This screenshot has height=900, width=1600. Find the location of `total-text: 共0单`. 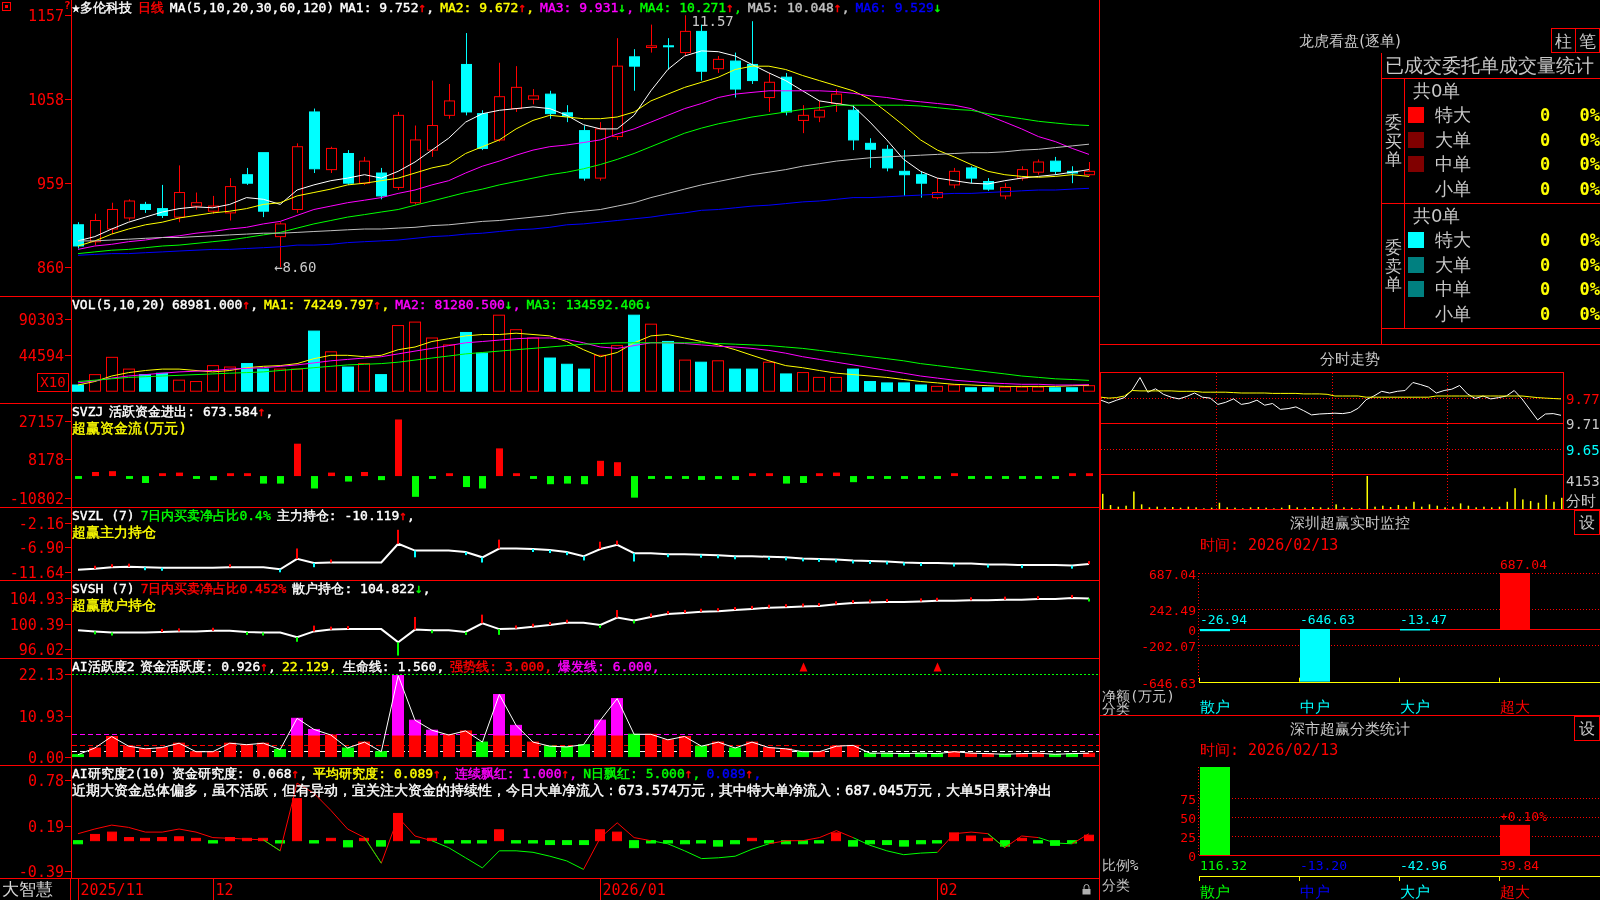

total-text: 共0单 is located at coordinates (1437, 91).